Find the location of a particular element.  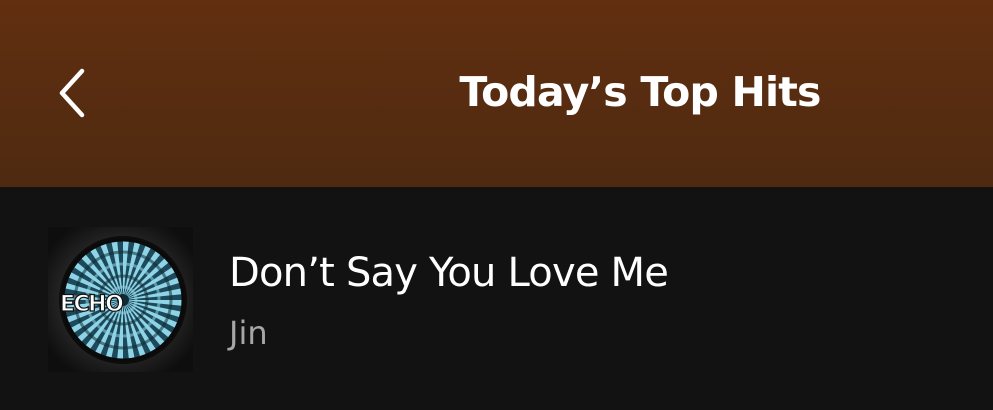

track-artist: Jin is located at coordinates (248, 333).